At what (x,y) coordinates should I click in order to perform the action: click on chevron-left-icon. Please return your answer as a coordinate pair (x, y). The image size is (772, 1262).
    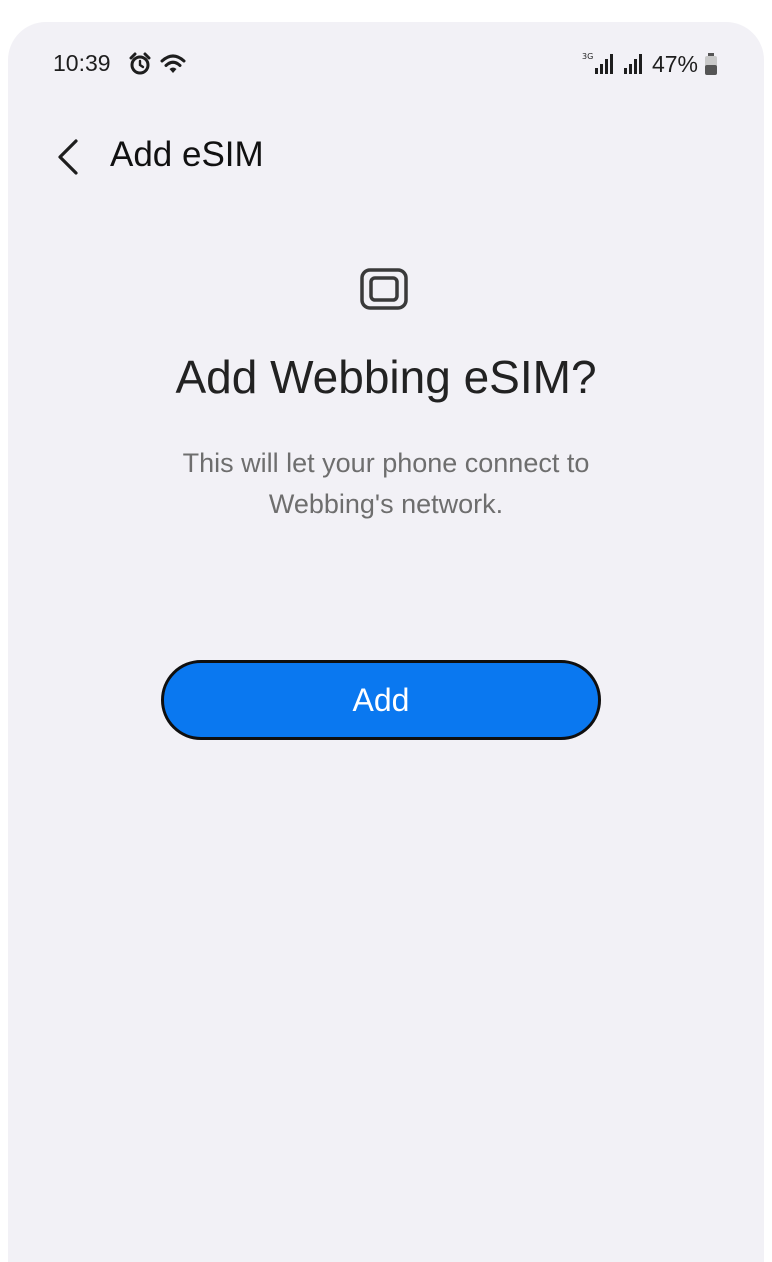
    Looking at the image, I should click on (68, 157).